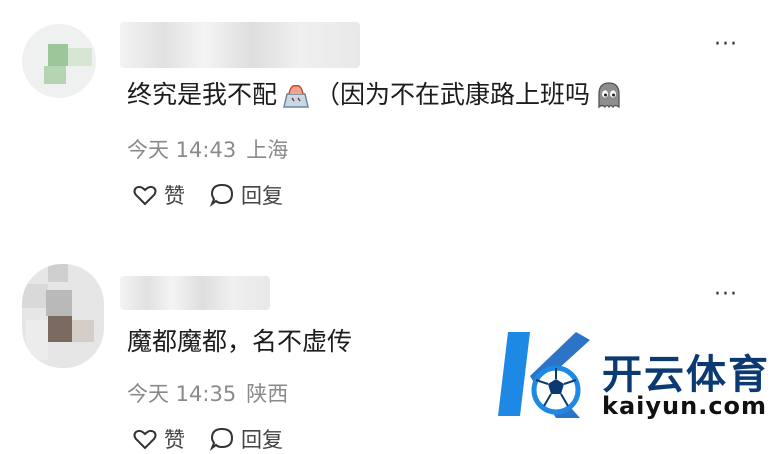 Image resolution: width=782 pixels, height=454 pixels. I want to click on comment-text-part: （因为不在武康路上班吗, so click(453, 94).